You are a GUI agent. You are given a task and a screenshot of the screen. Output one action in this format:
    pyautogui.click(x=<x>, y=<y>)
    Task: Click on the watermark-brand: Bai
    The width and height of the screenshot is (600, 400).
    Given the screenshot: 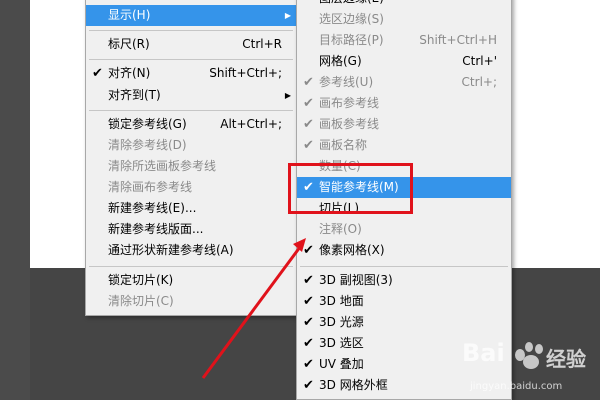 What is the action you would take?
    pyautogui.click(x=483, y=353)
    